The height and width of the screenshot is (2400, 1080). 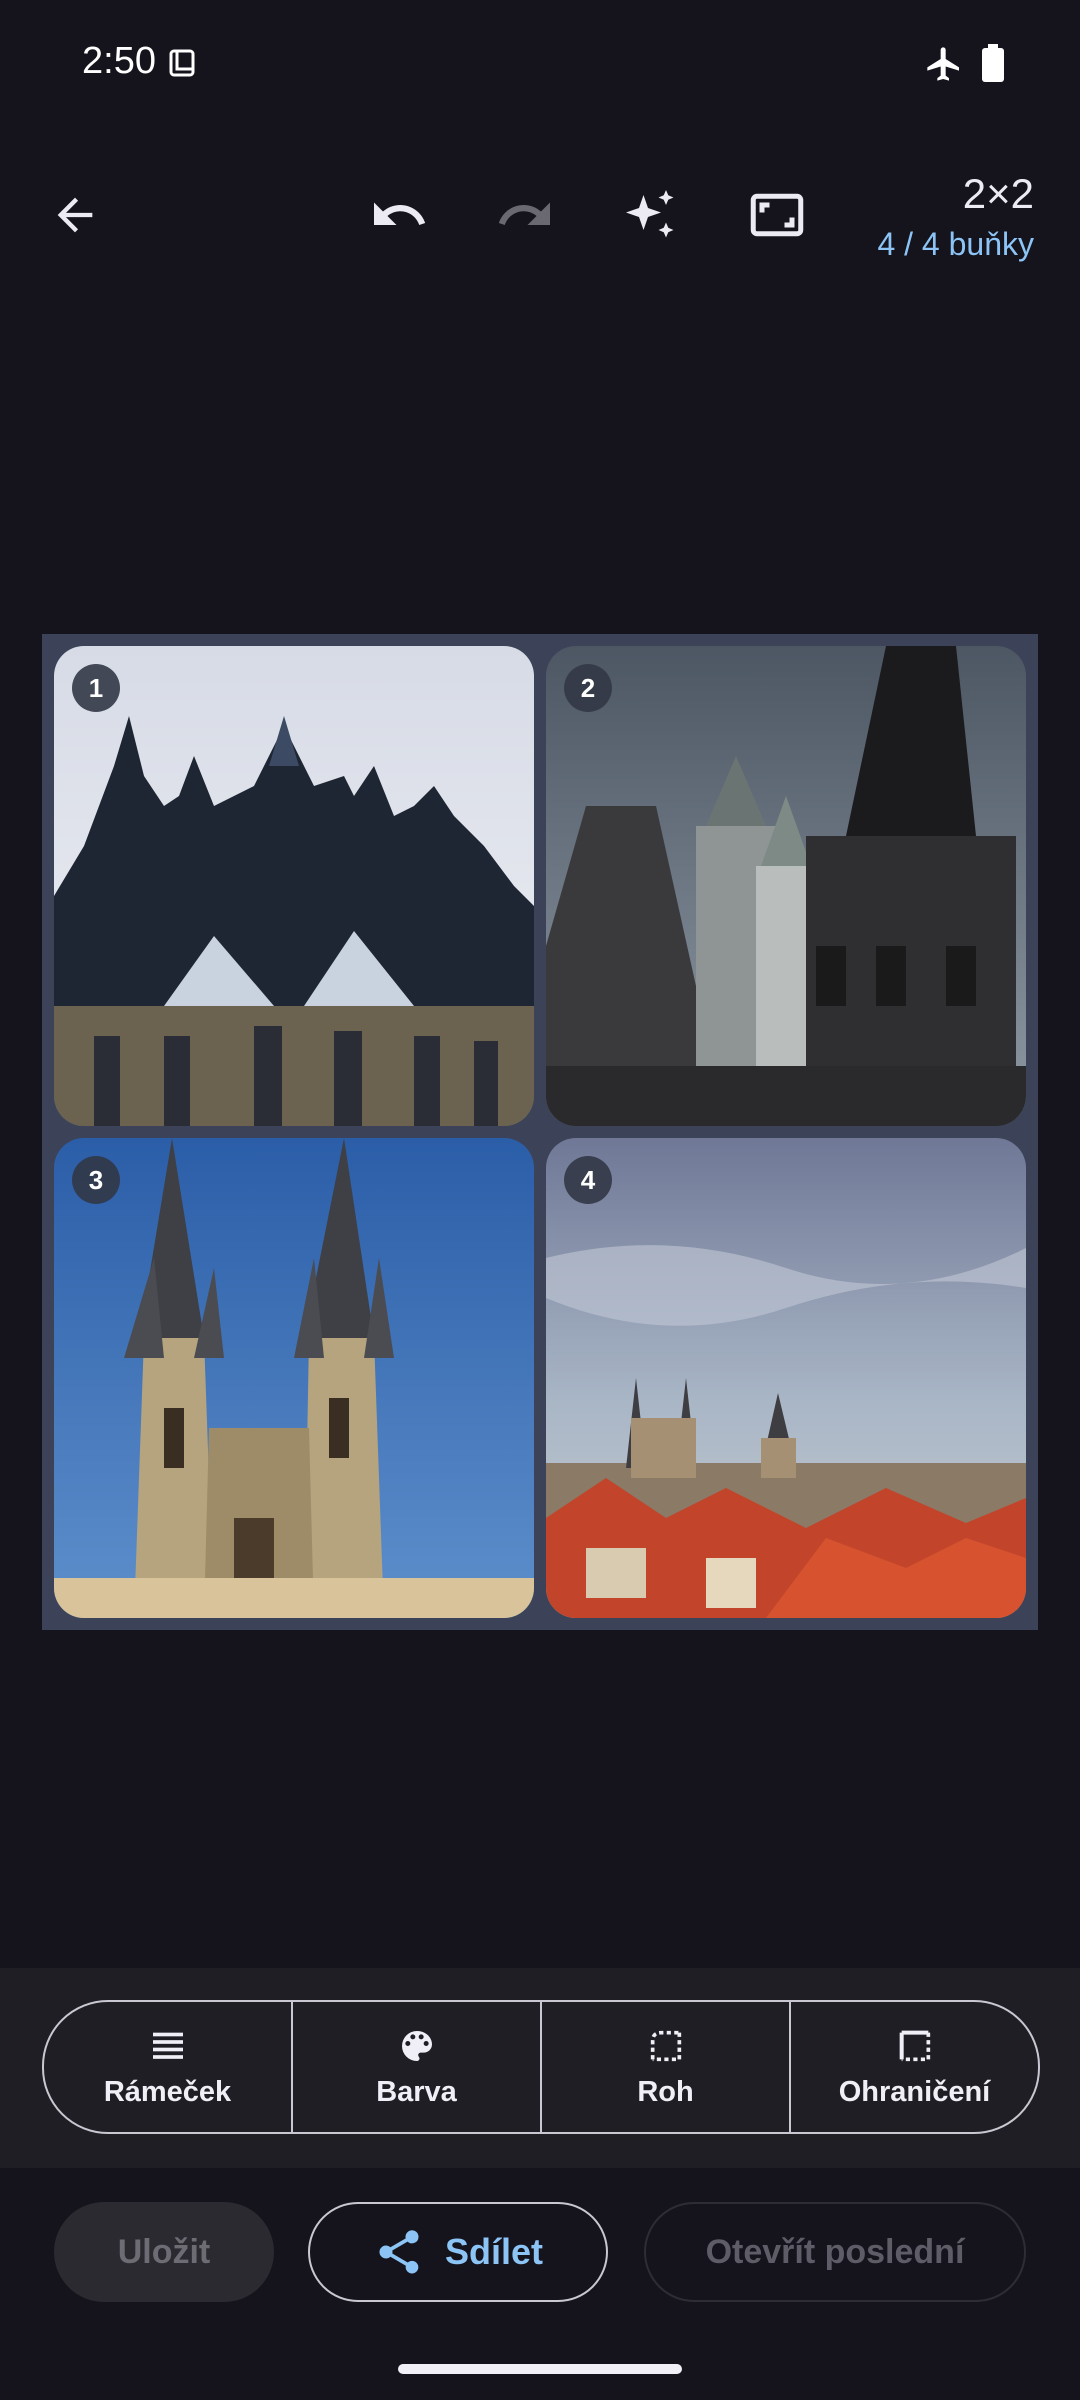 I want to click on cells-count-label: 4 / 4 buňky, so click(x=955, y=244).